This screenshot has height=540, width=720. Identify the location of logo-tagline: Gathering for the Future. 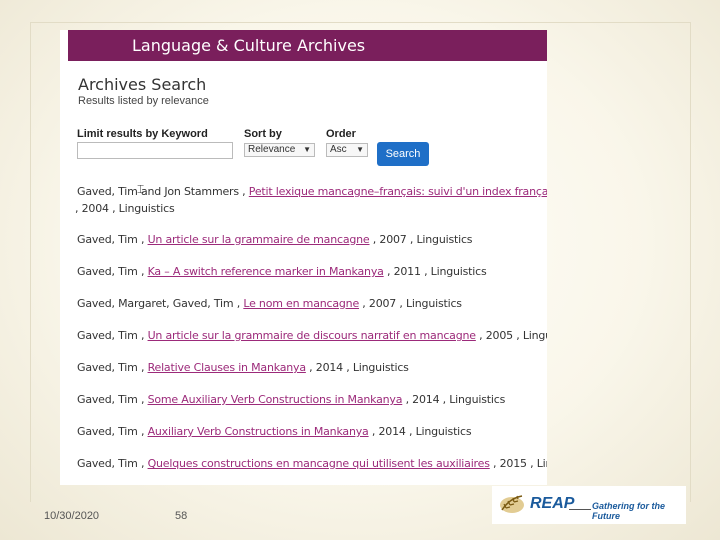
(629, 511).